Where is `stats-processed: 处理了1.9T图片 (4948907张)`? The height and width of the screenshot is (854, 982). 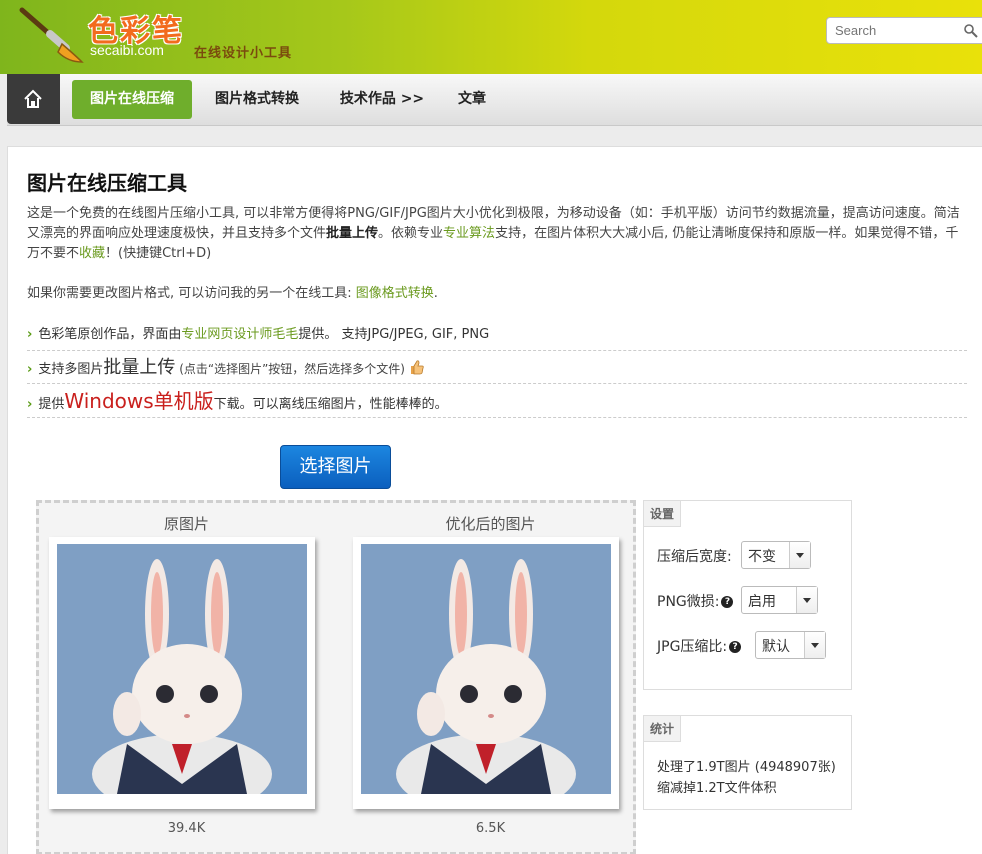 stats-processed: 处理了1.9T图片 (4948907张) is located at coordinates (746, 767).